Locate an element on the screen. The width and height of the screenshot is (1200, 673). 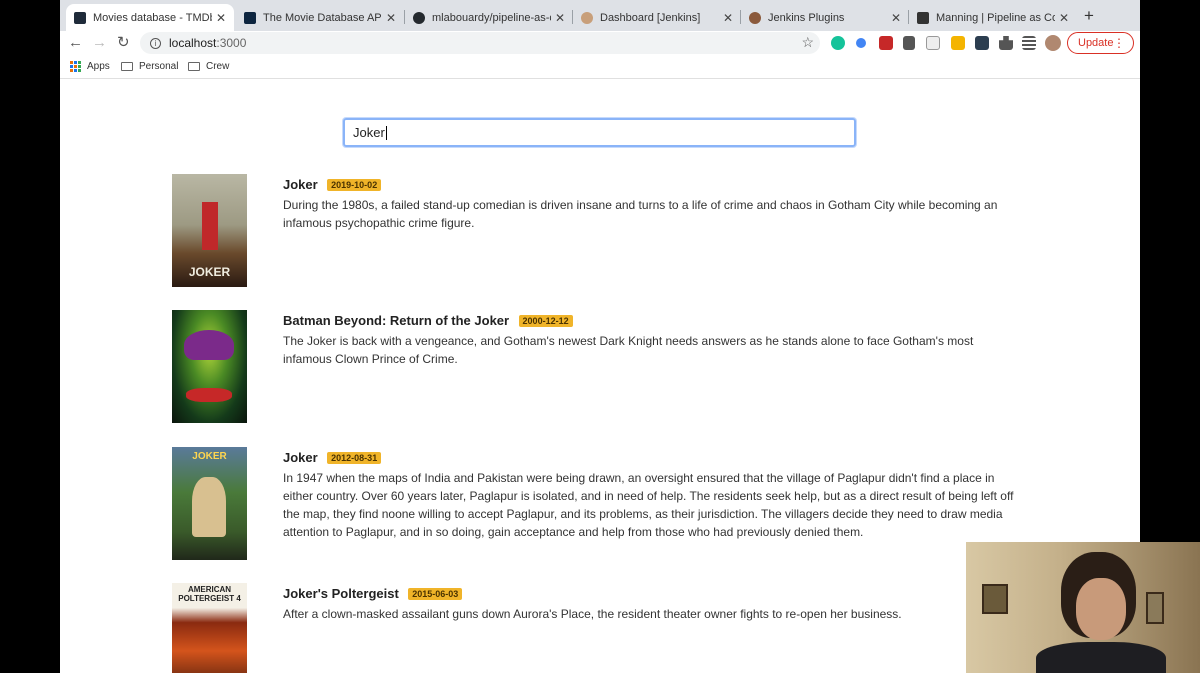
github-icon is located at coordinates (419, 17).